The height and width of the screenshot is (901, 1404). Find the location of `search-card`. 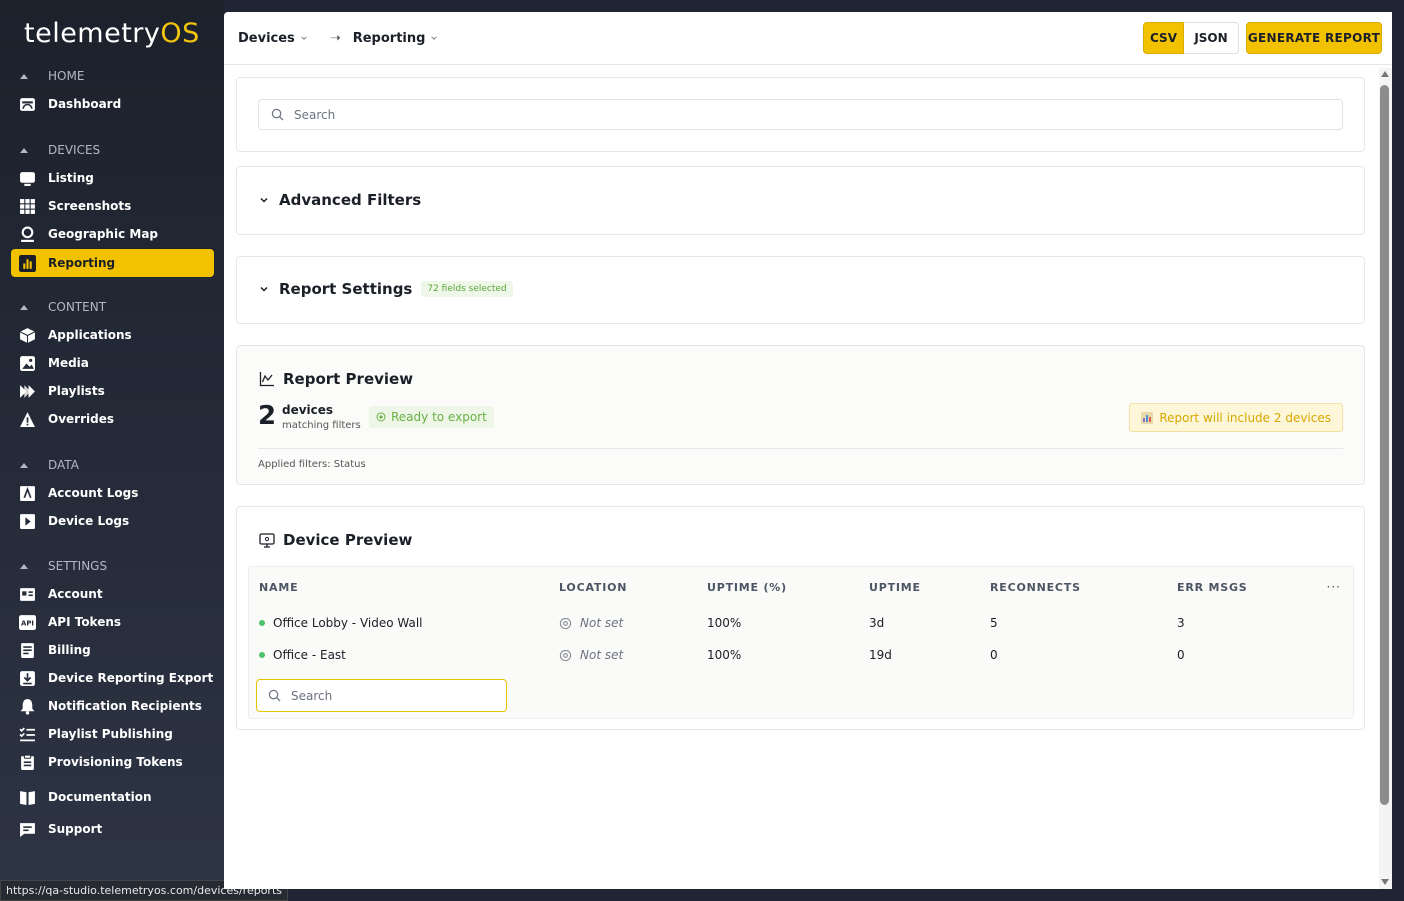

search-card is located at coordinates (800, 114).